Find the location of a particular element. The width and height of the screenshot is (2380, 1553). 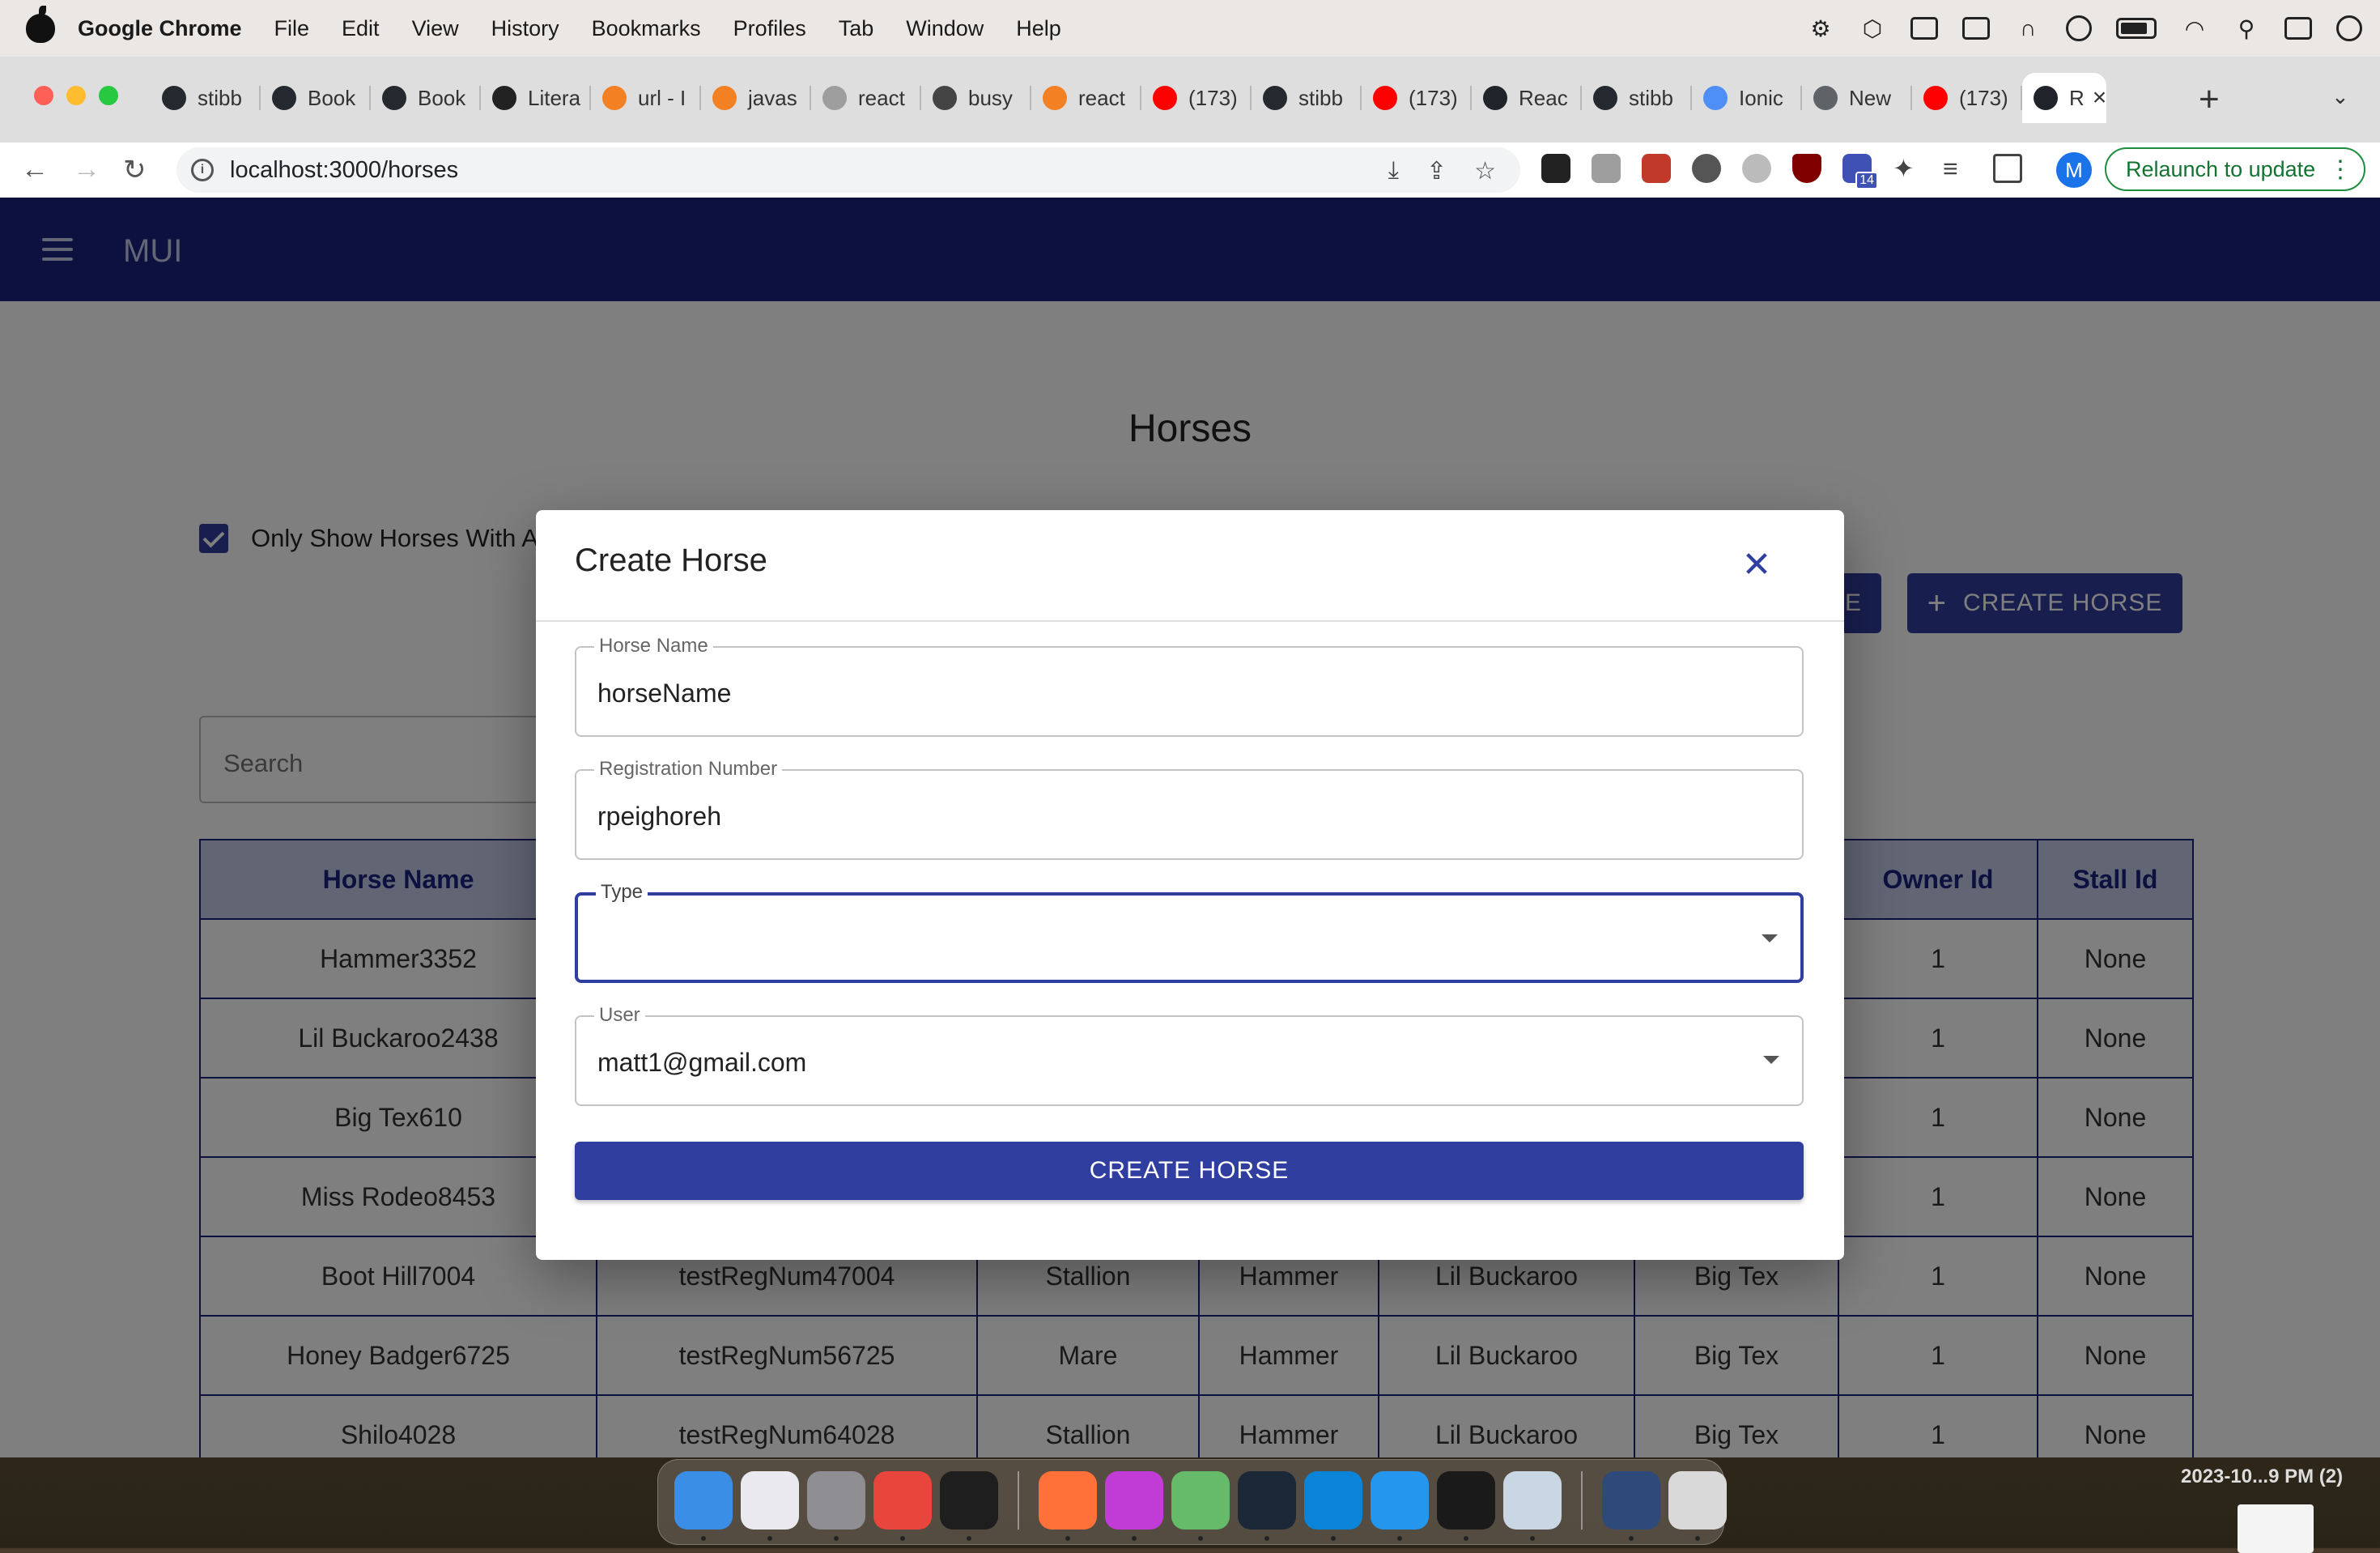

extension-gray-icon is located at coordinates (1757, 168).